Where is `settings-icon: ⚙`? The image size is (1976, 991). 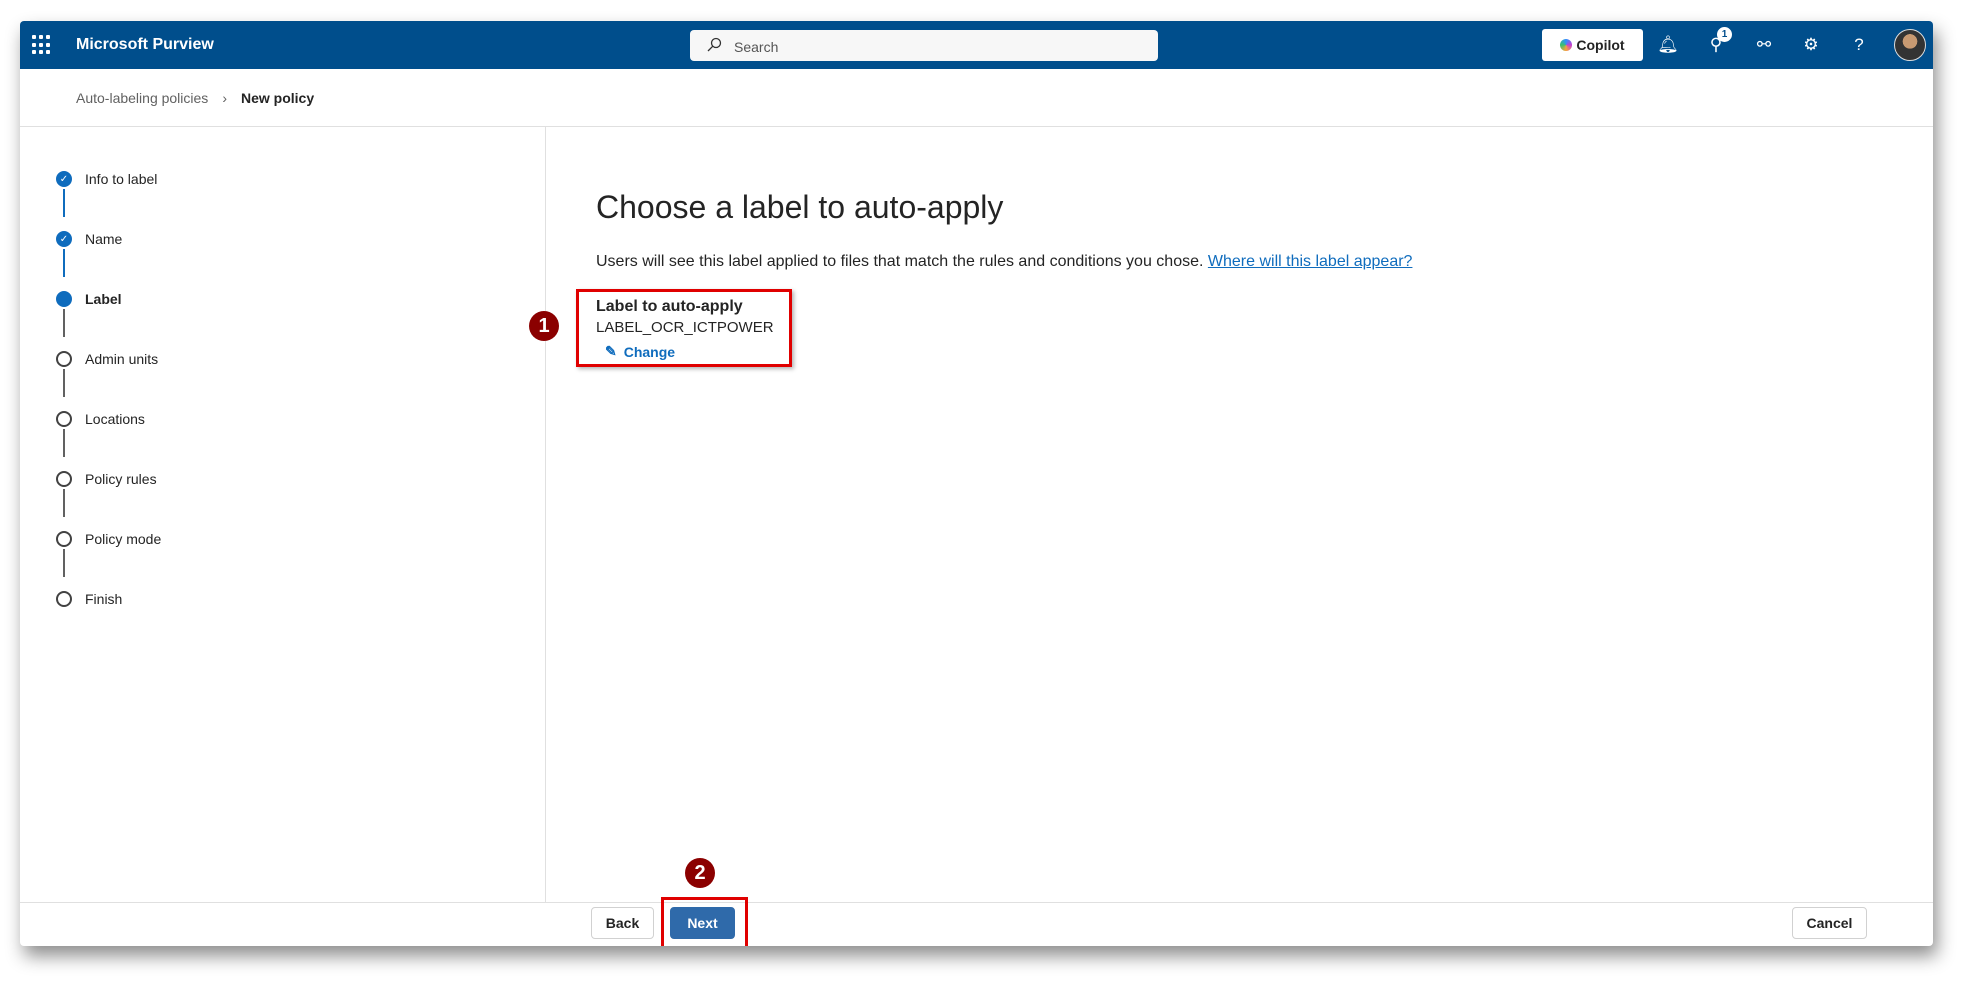 settings-icon: ⚙ is located at coordinates (1811, 45).